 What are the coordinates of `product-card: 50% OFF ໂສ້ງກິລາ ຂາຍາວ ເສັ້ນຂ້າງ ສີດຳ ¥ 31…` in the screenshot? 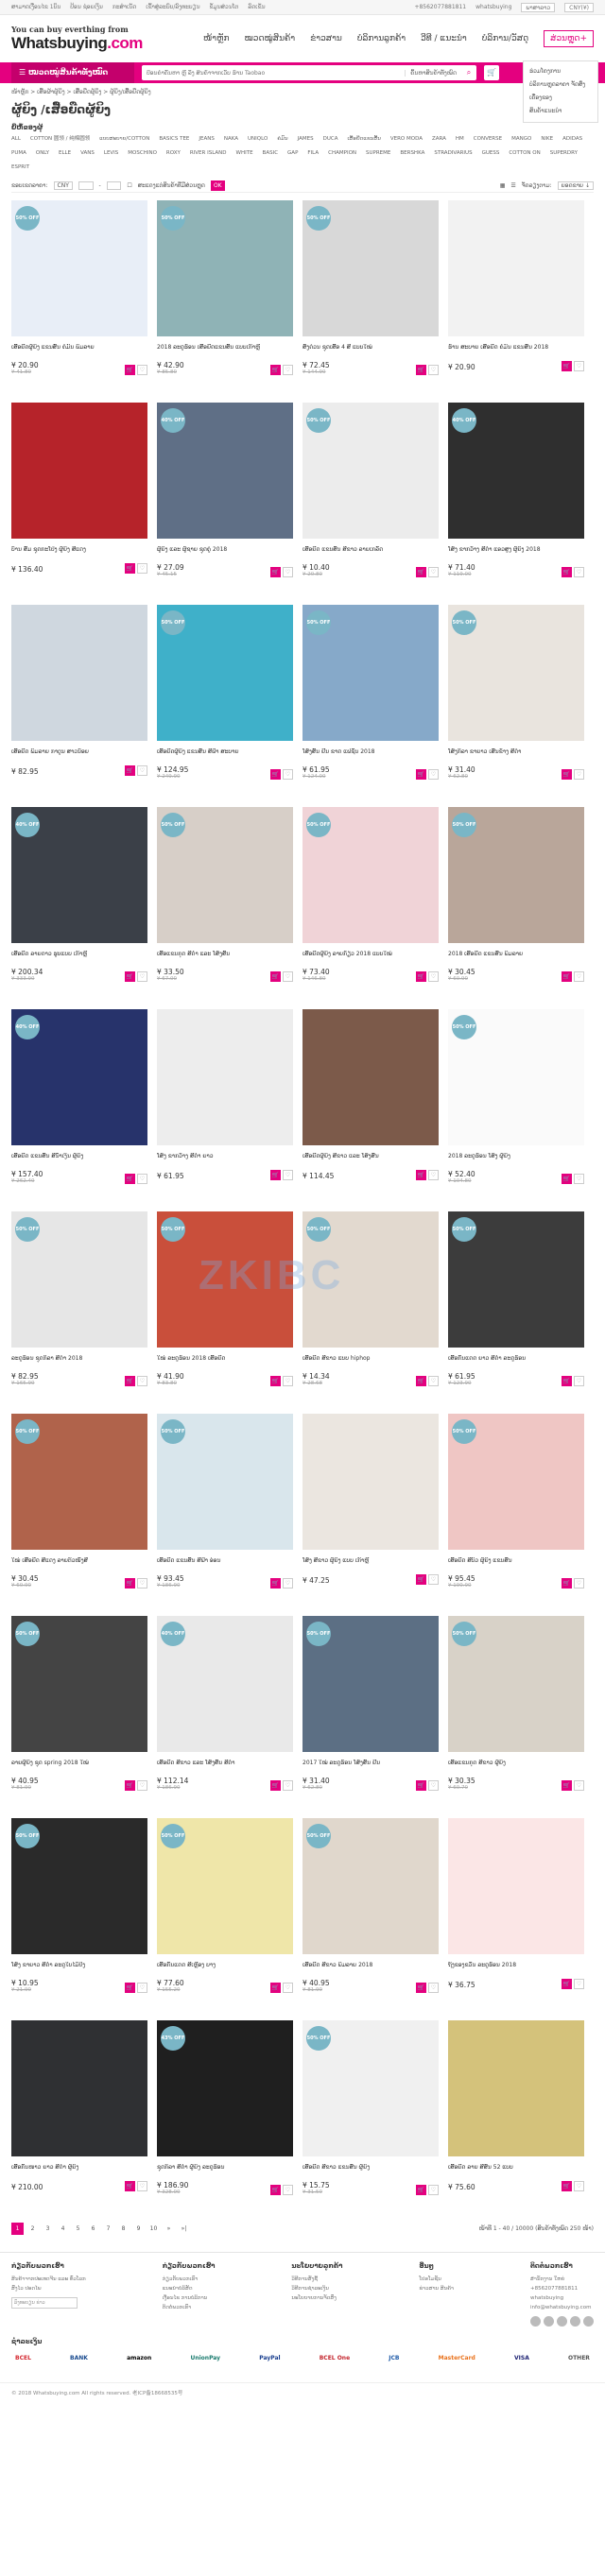 It's located at (516, 699).